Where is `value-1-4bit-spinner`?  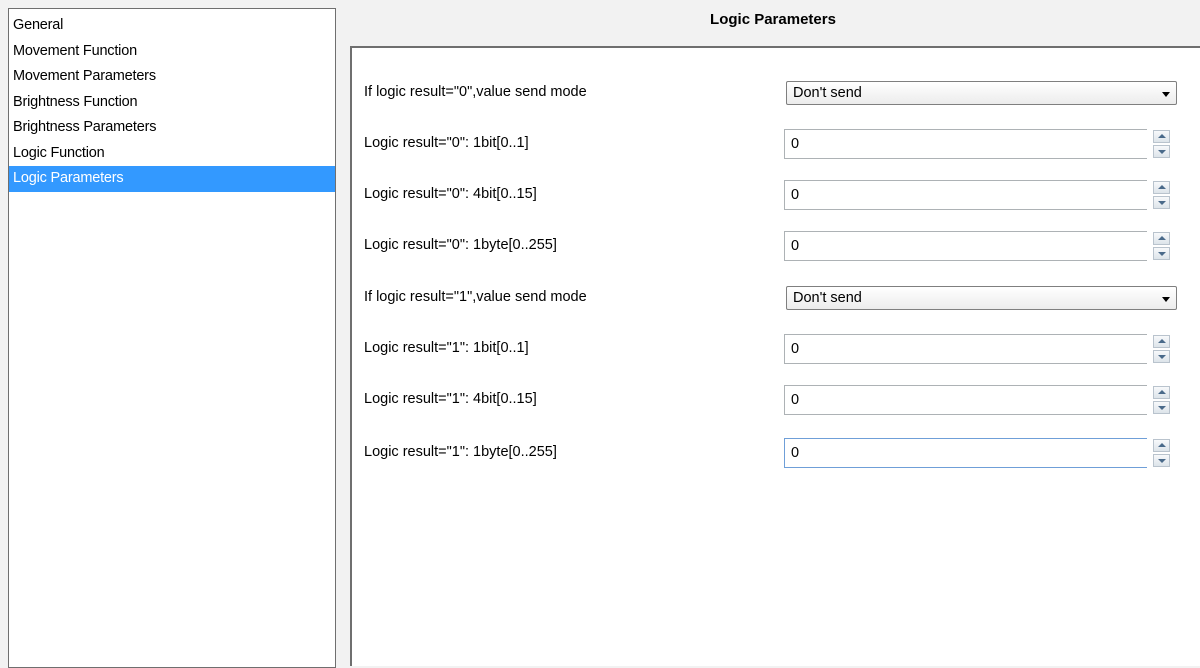 value-1-4bit-spinner is located at coordinates (1161, 400).